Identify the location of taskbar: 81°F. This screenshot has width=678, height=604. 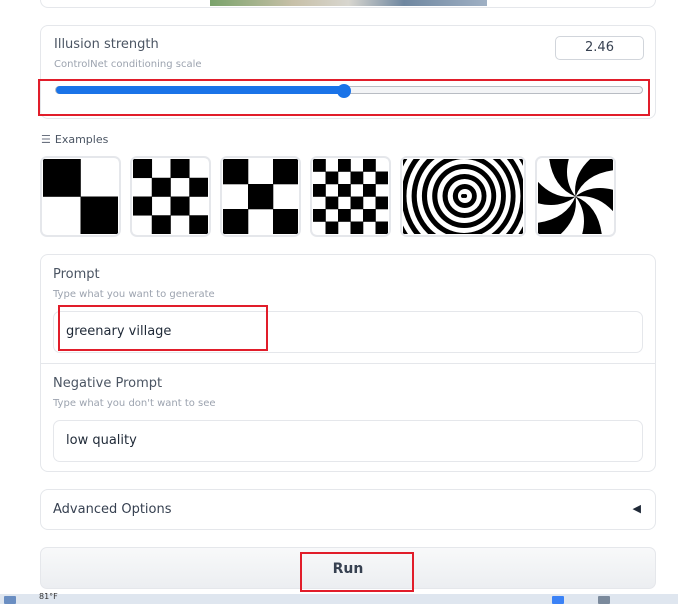
(339, 598).